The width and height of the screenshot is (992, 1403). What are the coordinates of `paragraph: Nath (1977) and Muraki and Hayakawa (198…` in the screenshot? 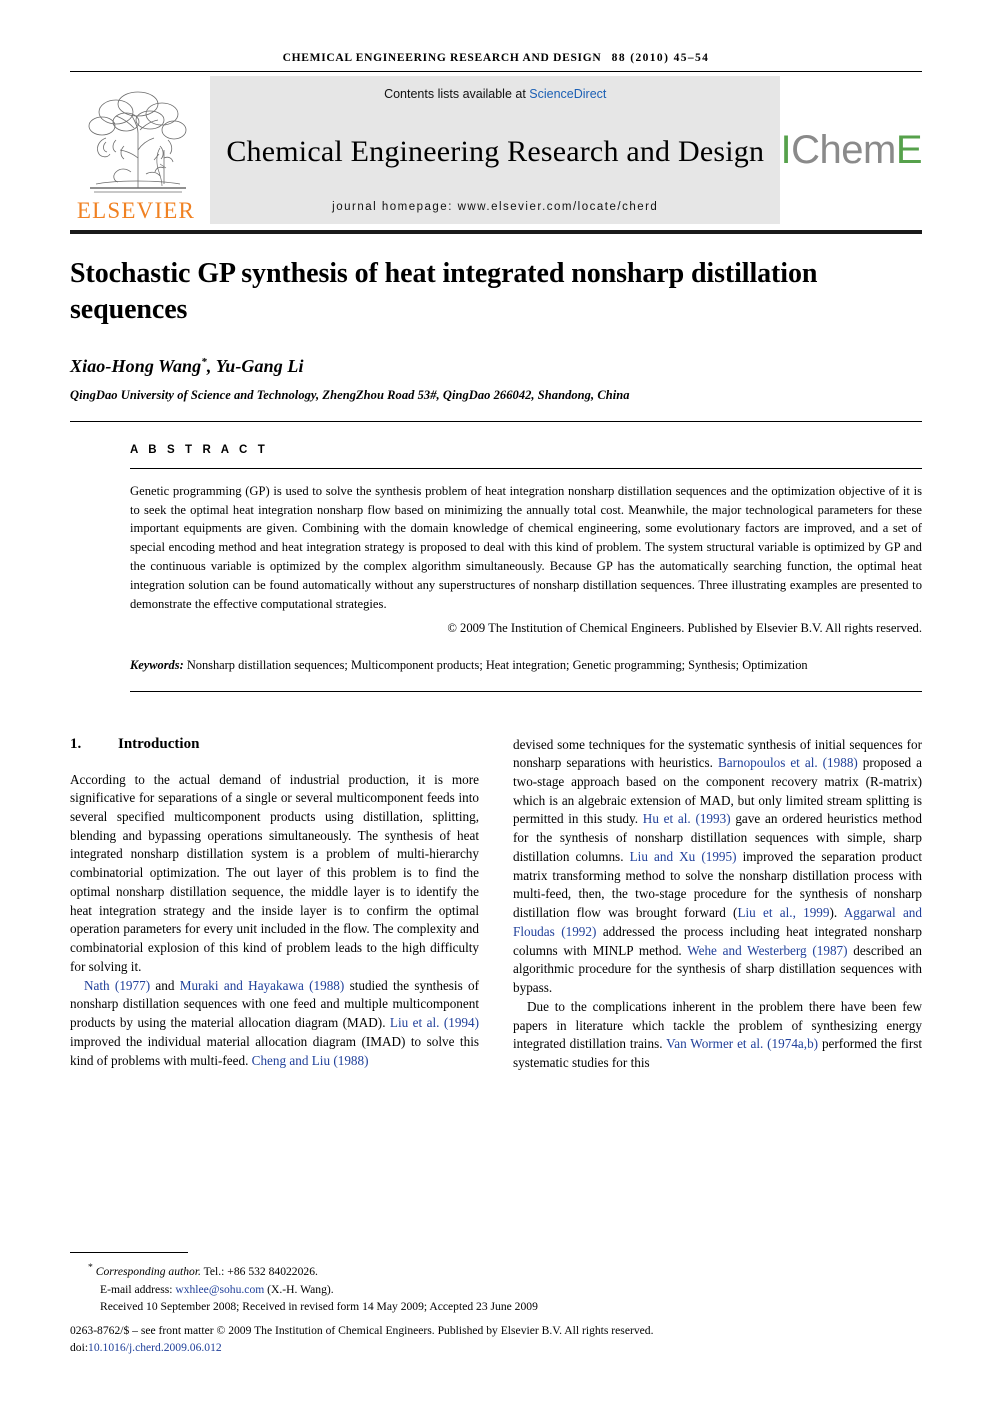 It's located at (274, 1024).